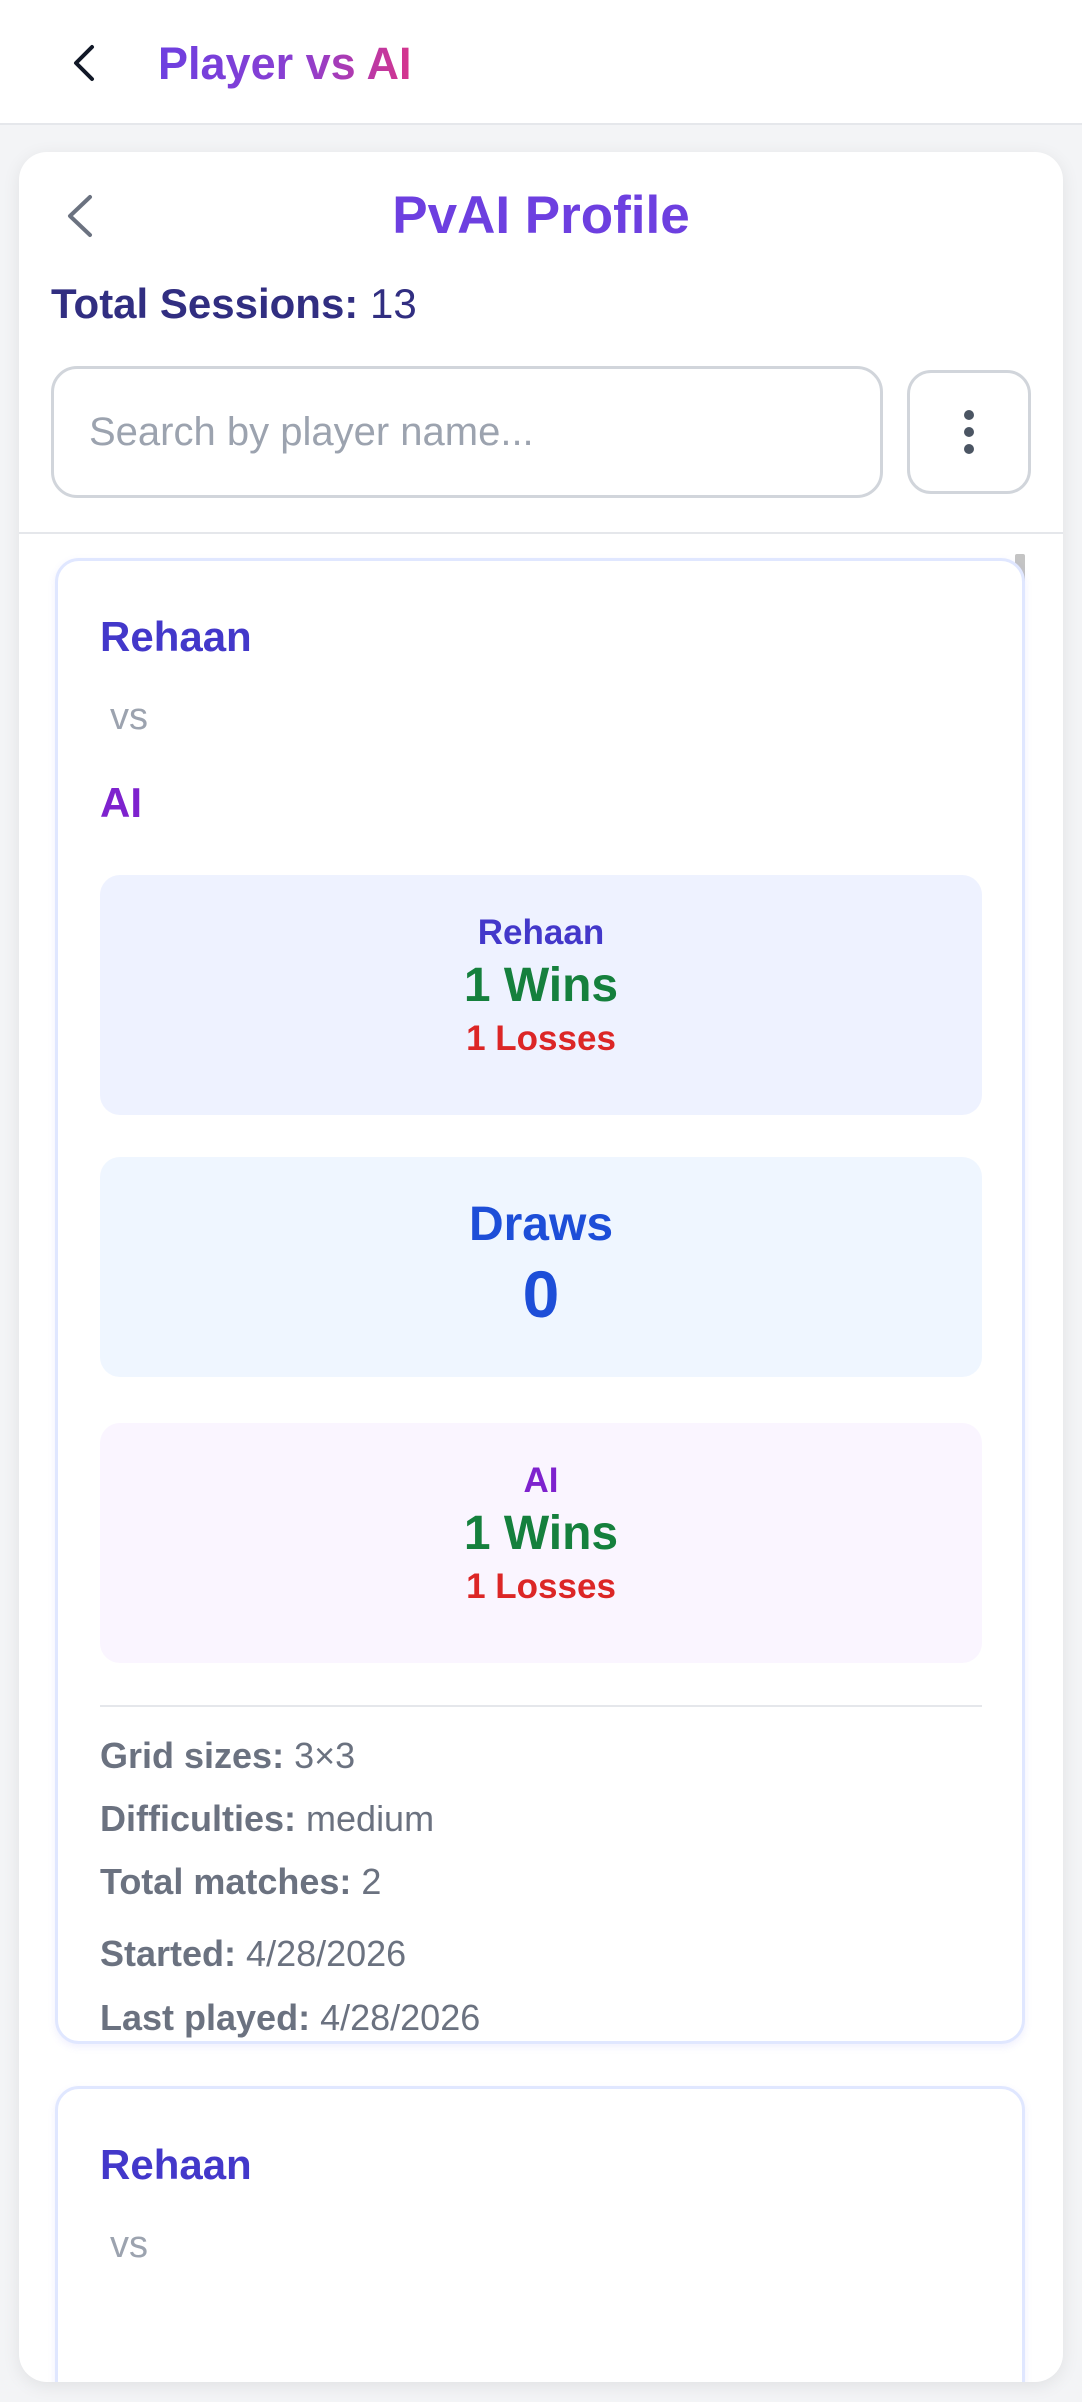  I want to click on draws-label: Draws, so click(541, 1224).